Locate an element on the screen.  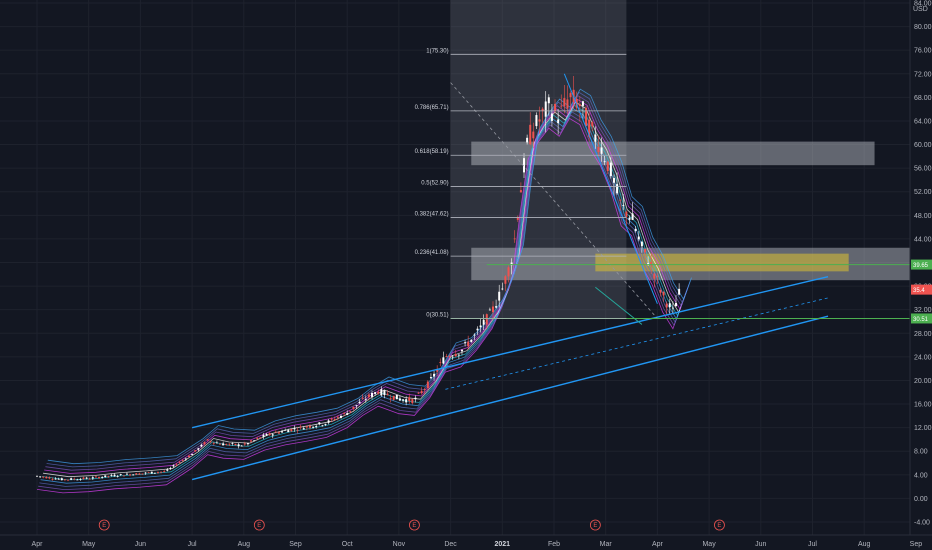
y-tick-label: 20.00 is located at coordinates (923, 381).